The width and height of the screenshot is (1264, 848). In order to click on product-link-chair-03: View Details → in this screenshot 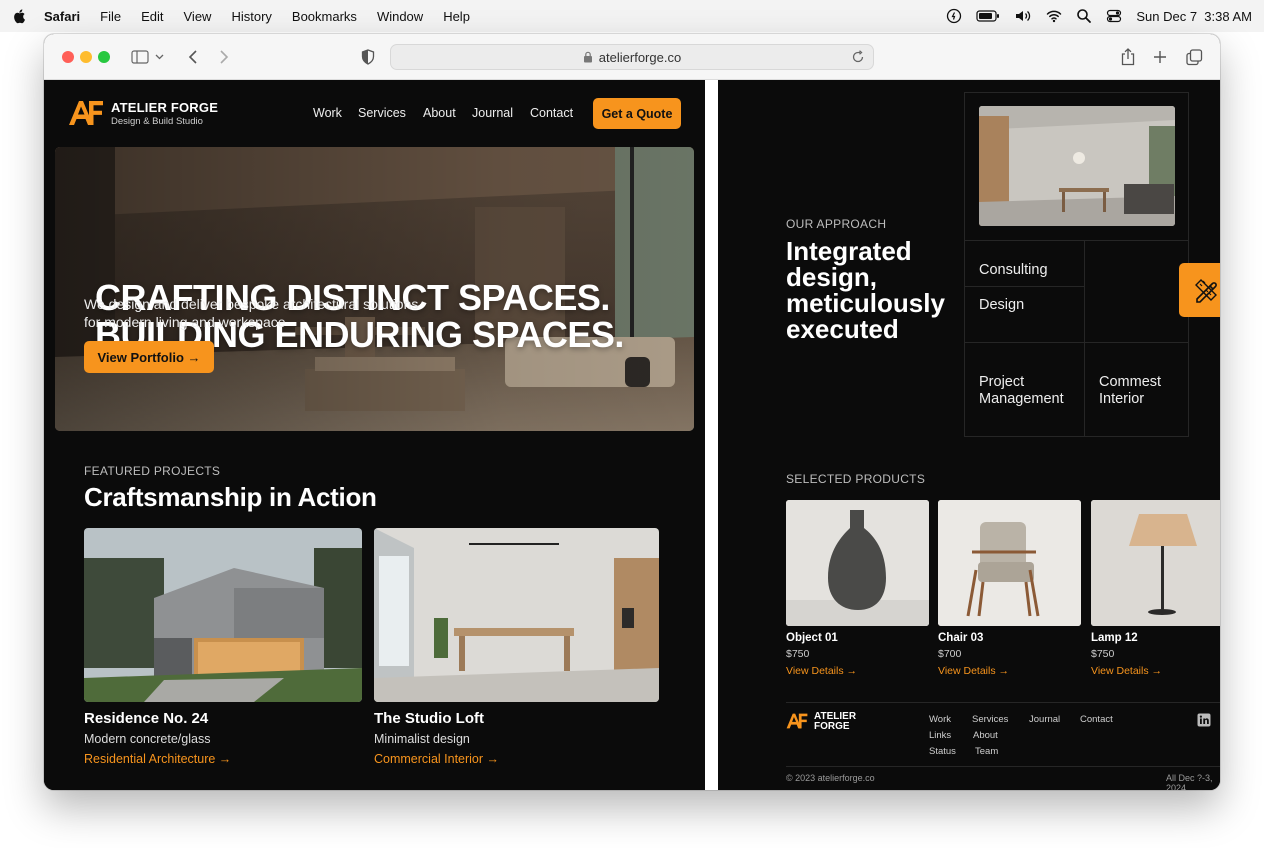, I will do `click(973, 671)`.